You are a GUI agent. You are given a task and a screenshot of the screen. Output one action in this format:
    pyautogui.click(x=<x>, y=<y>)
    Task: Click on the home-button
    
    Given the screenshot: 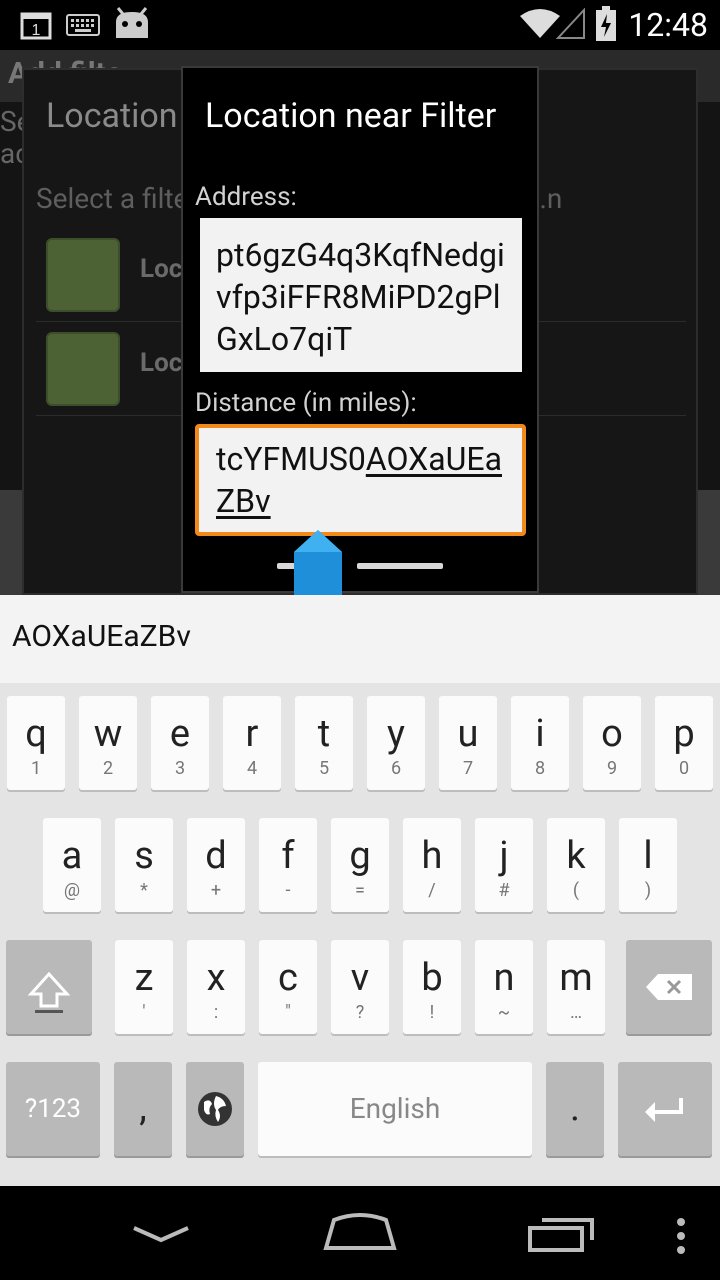 What is the action you would take?
    pyautogui.click(x=360, y=1235)
    